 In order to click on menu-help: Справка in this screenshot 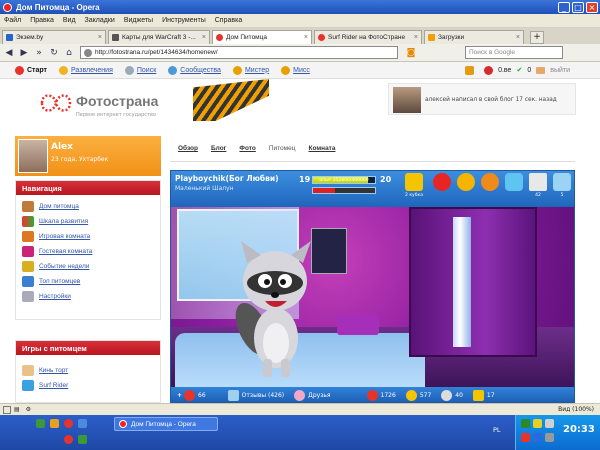, I will do `click(228, 20)`.